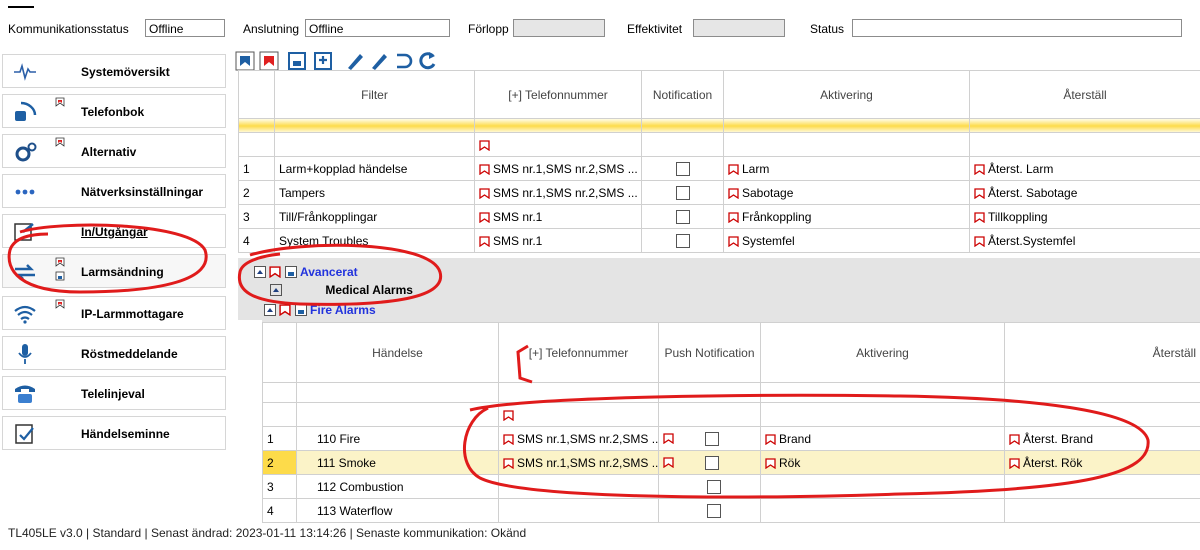  Describe the element at coordinates (709, 352) in the screenshot. I see `column-header-push-notification: Push Notification` at that location.